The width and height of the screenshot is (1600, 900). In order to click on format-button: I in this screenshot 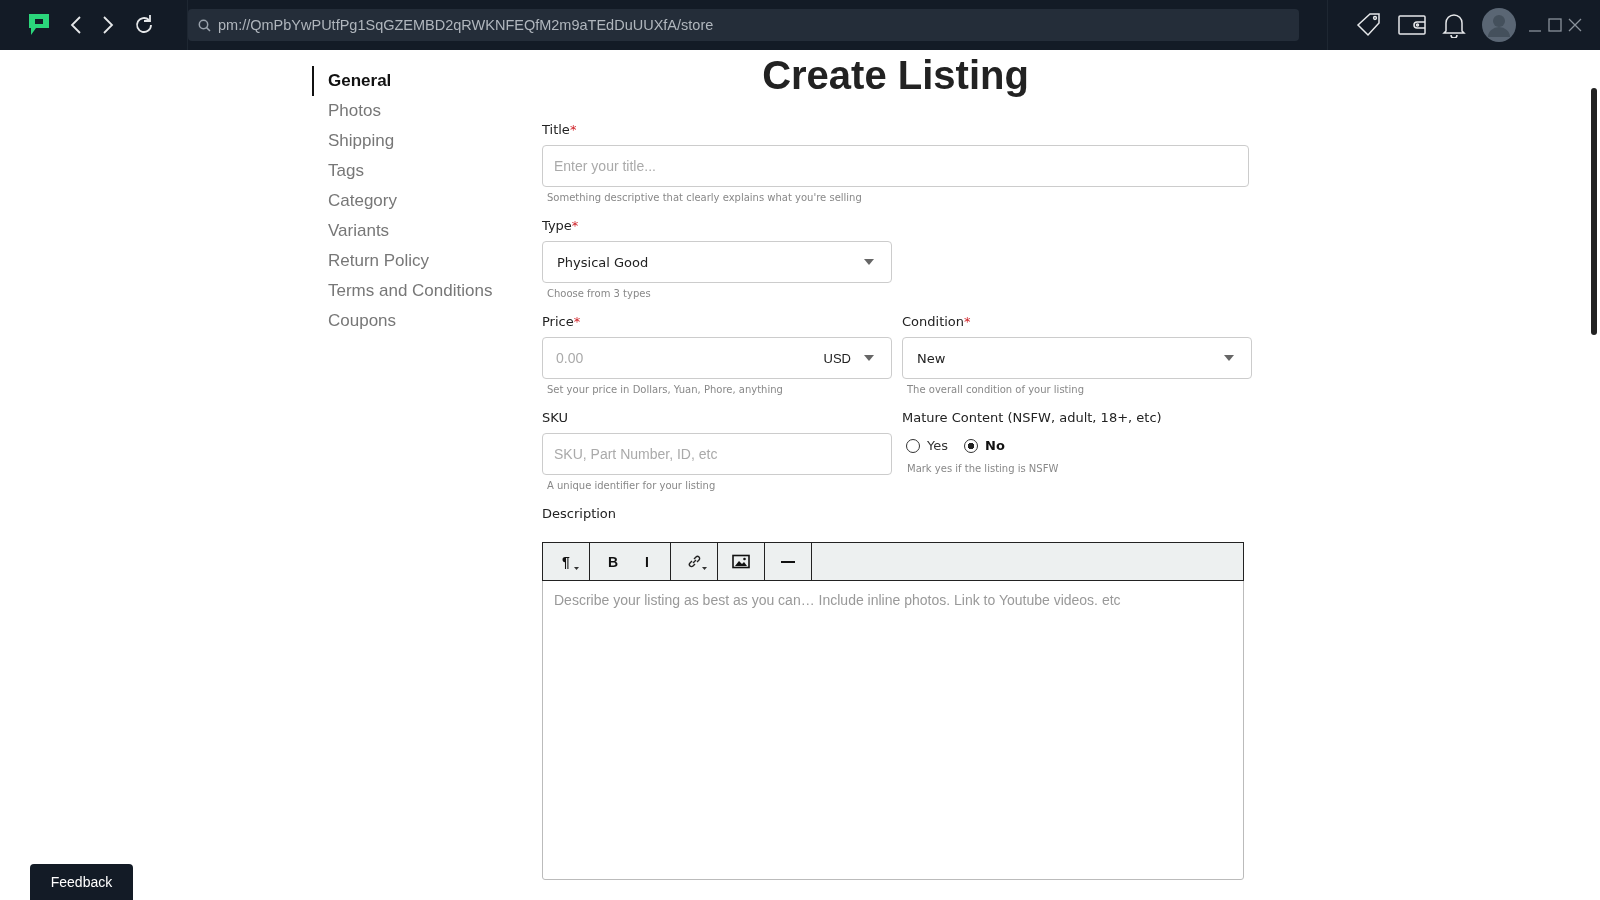, I will do `click(647, 561)`.